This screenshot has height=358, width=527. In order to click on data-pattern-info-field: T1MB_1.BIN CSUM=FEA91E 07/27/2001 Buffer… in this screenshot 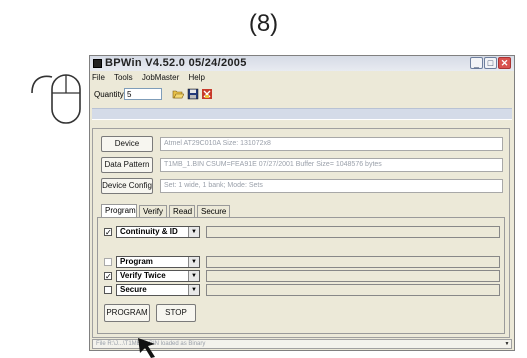, I will do `click(331, 165)`.